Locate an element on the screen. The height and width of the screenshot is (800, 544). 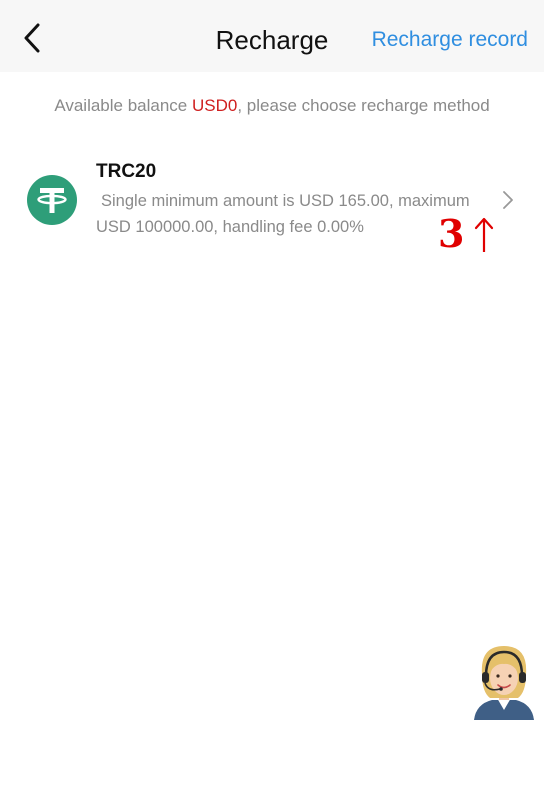
recharge-record-link: Recharge record is located at coordinates (450, 36).